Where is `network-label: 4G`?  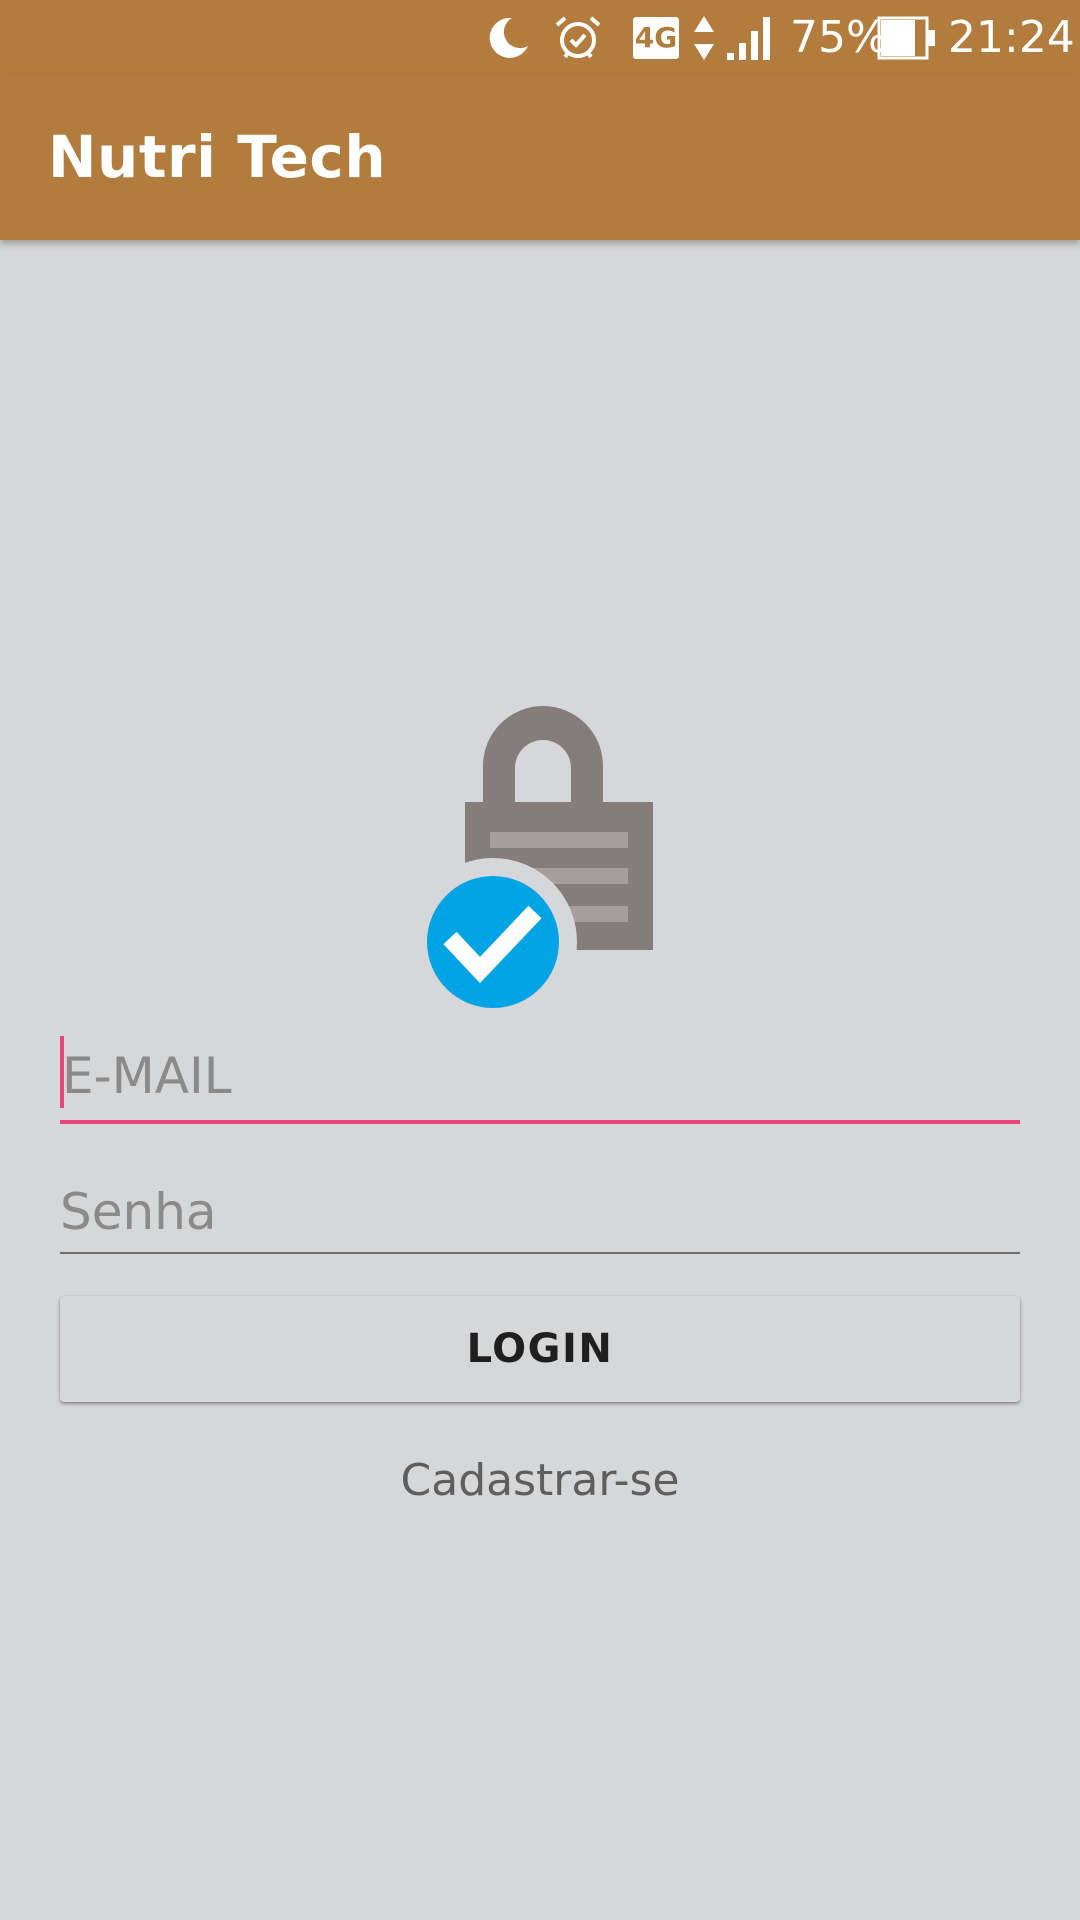 network-label: 4G is located at coordinates (656, 38).